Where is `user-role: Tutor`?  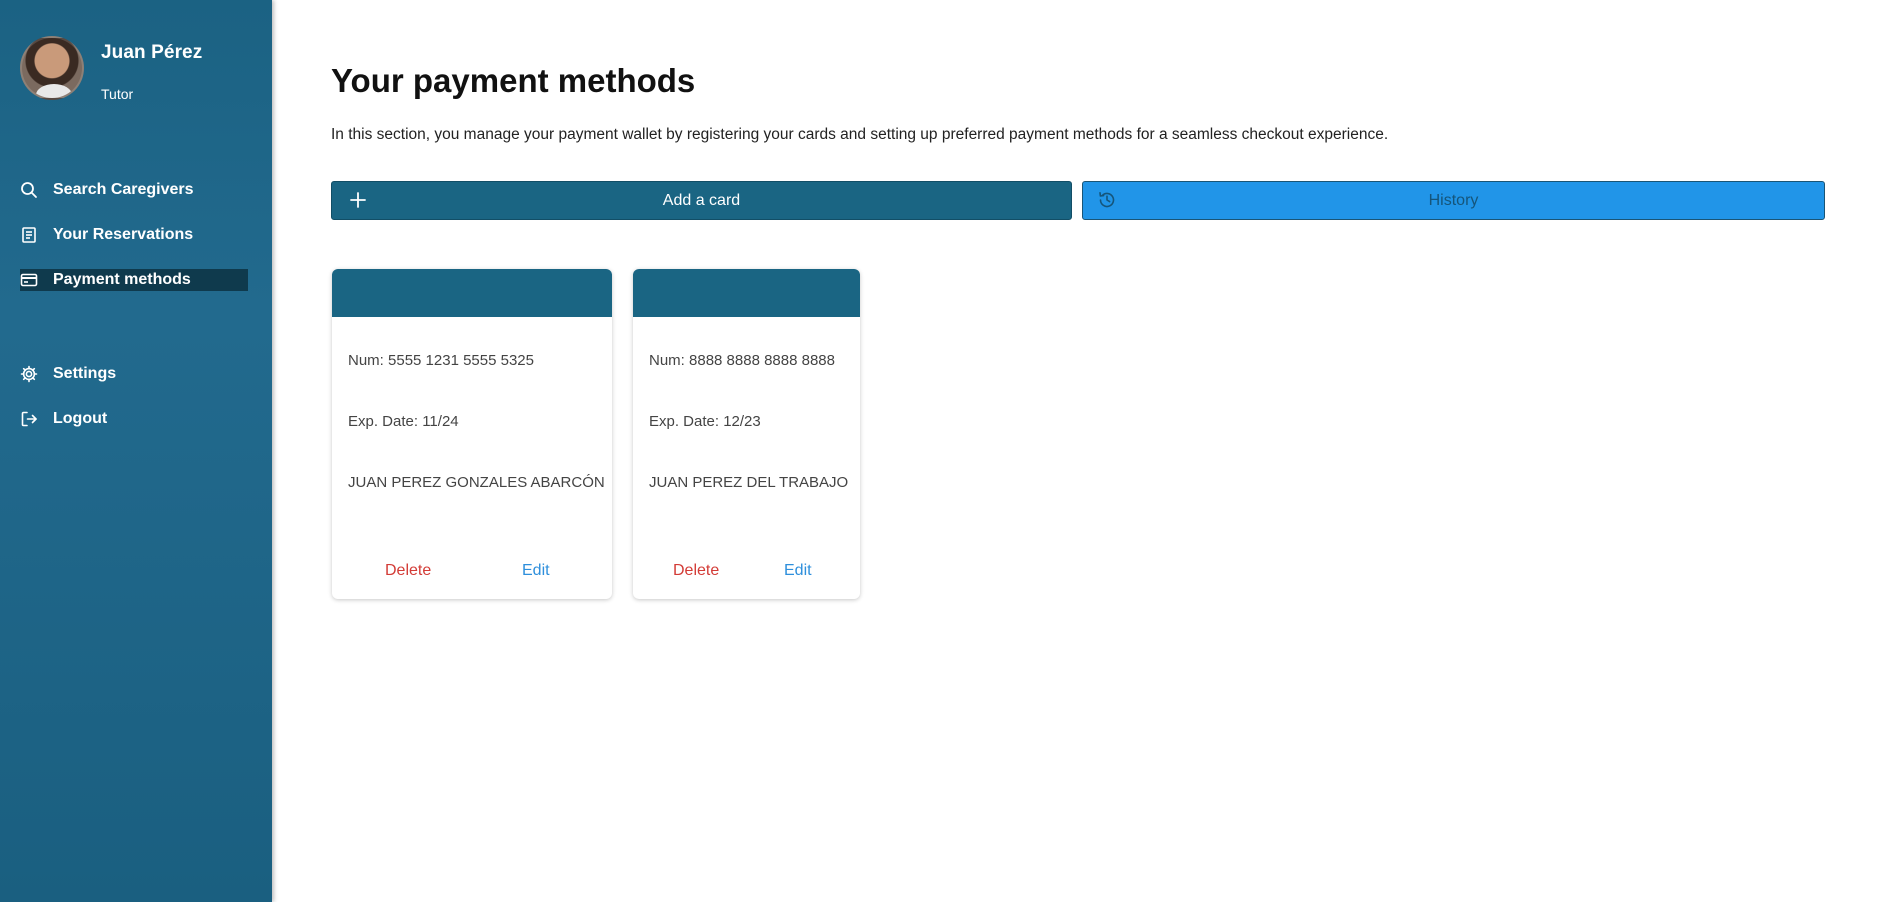 user-role: Tutor is located at coordinates (117, 94).